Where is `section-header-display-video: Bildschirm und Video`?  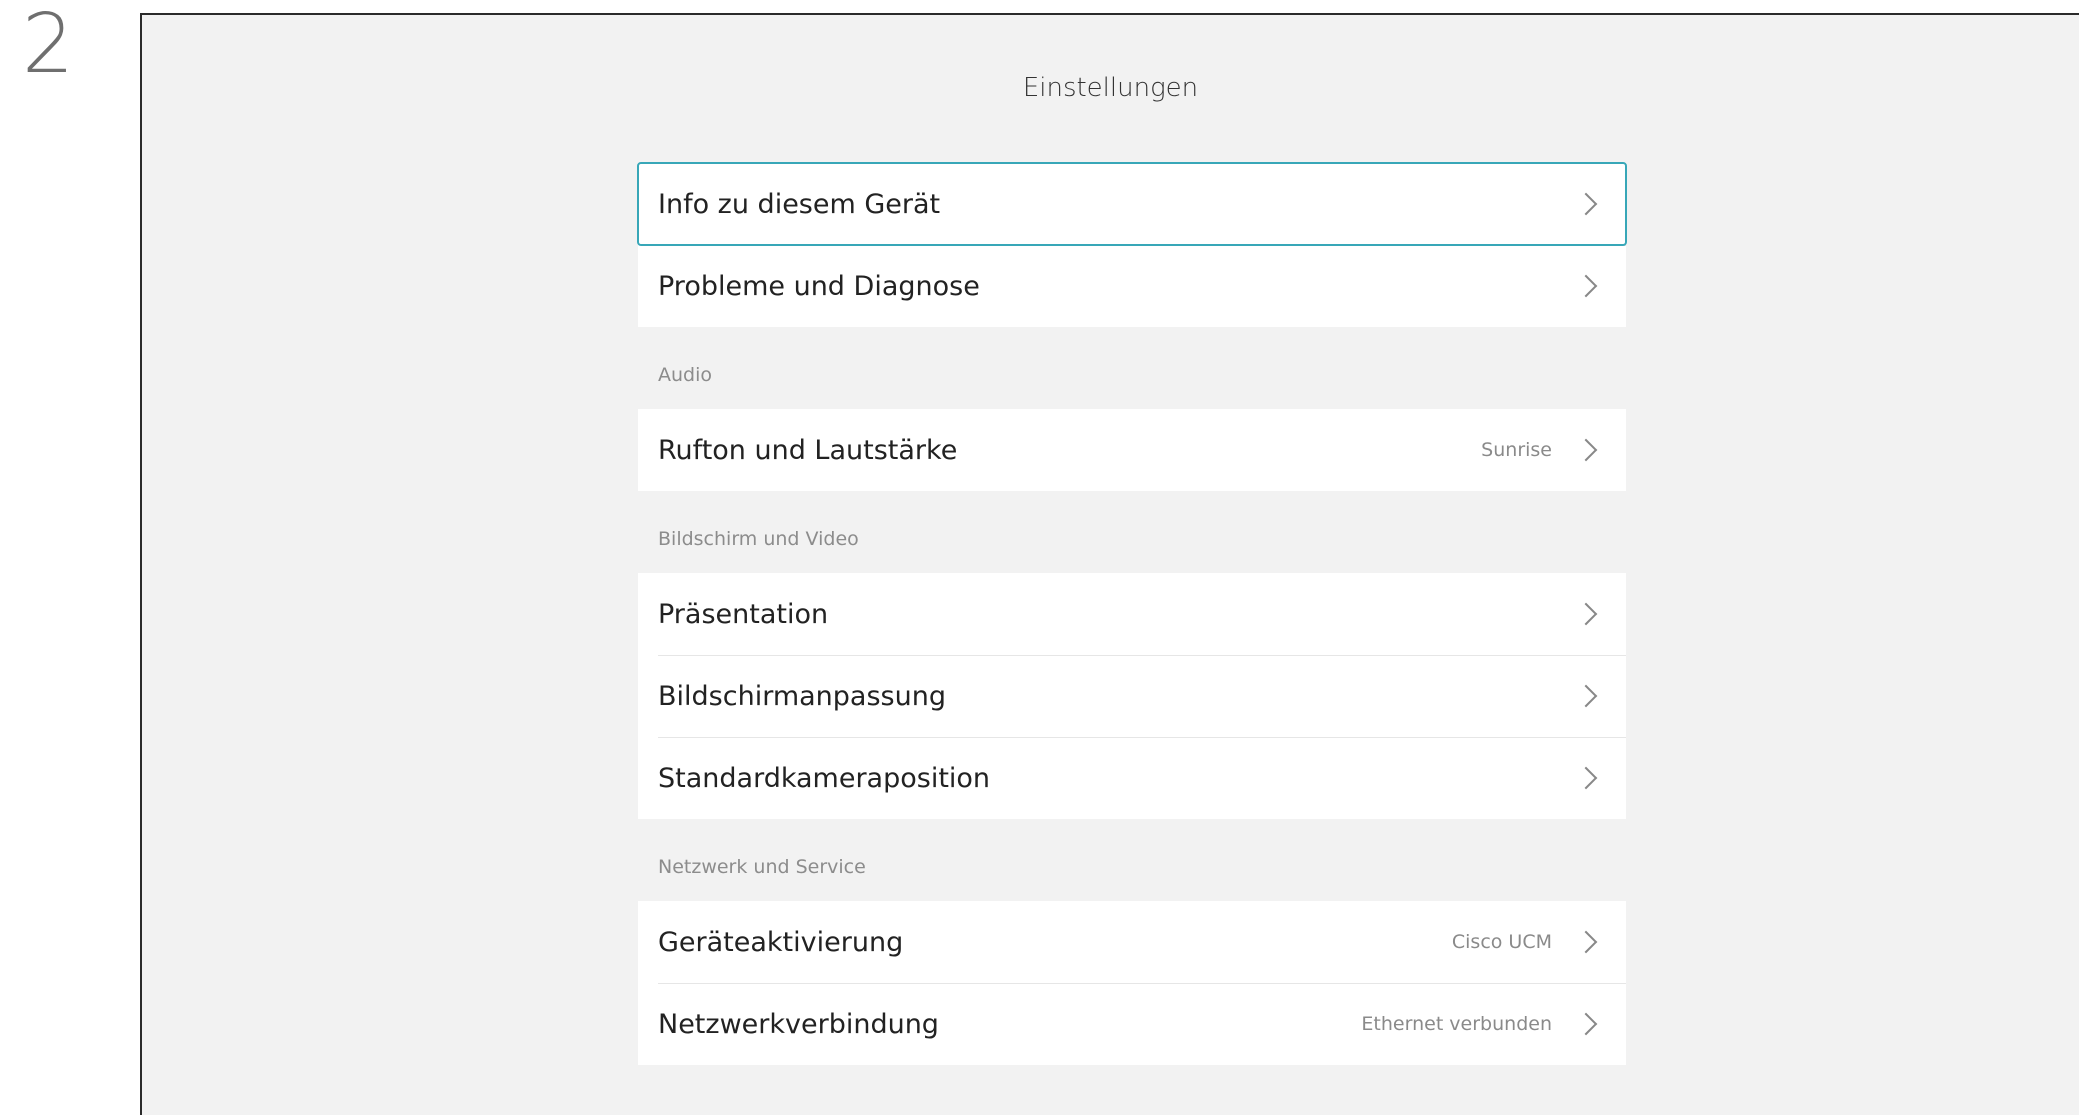
section-header-display-video: Bildschirm und Video is located at coordinates (758, 539).